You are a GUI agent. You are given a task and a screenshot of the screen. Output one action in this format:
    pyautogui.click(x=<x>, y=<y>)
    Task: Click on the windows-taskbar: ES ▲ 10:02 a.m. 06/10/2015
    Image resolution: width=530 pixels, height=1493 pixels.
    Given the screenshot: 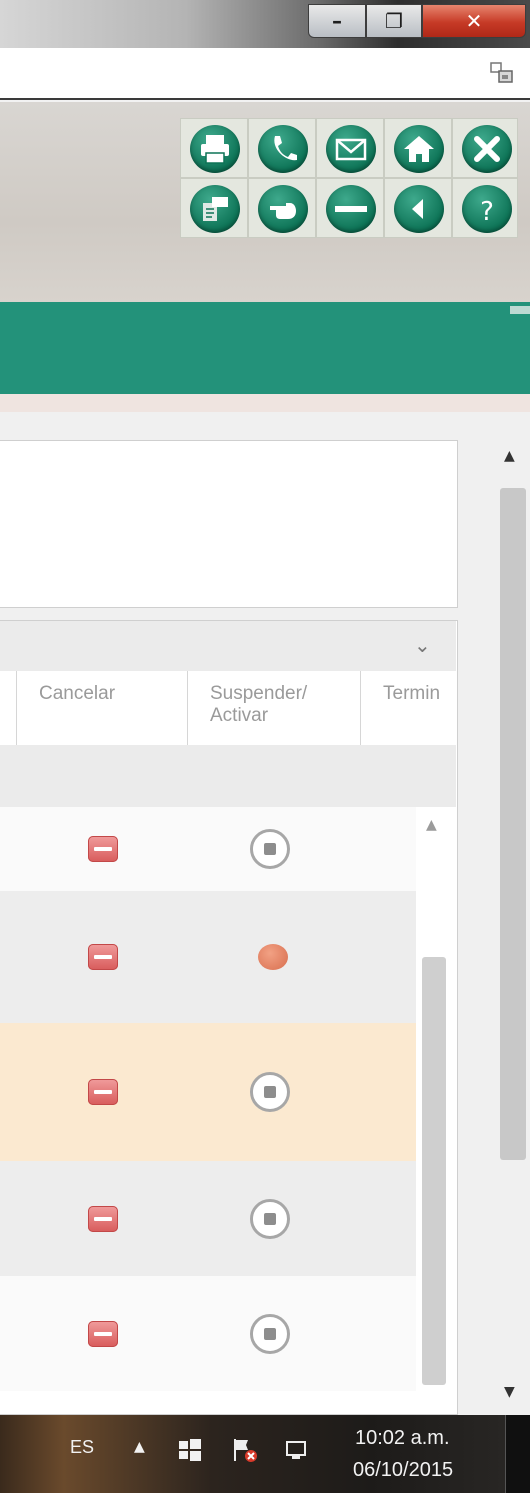 What is the action you would take?
    pyautogui.click(x=265, y=1454)
    